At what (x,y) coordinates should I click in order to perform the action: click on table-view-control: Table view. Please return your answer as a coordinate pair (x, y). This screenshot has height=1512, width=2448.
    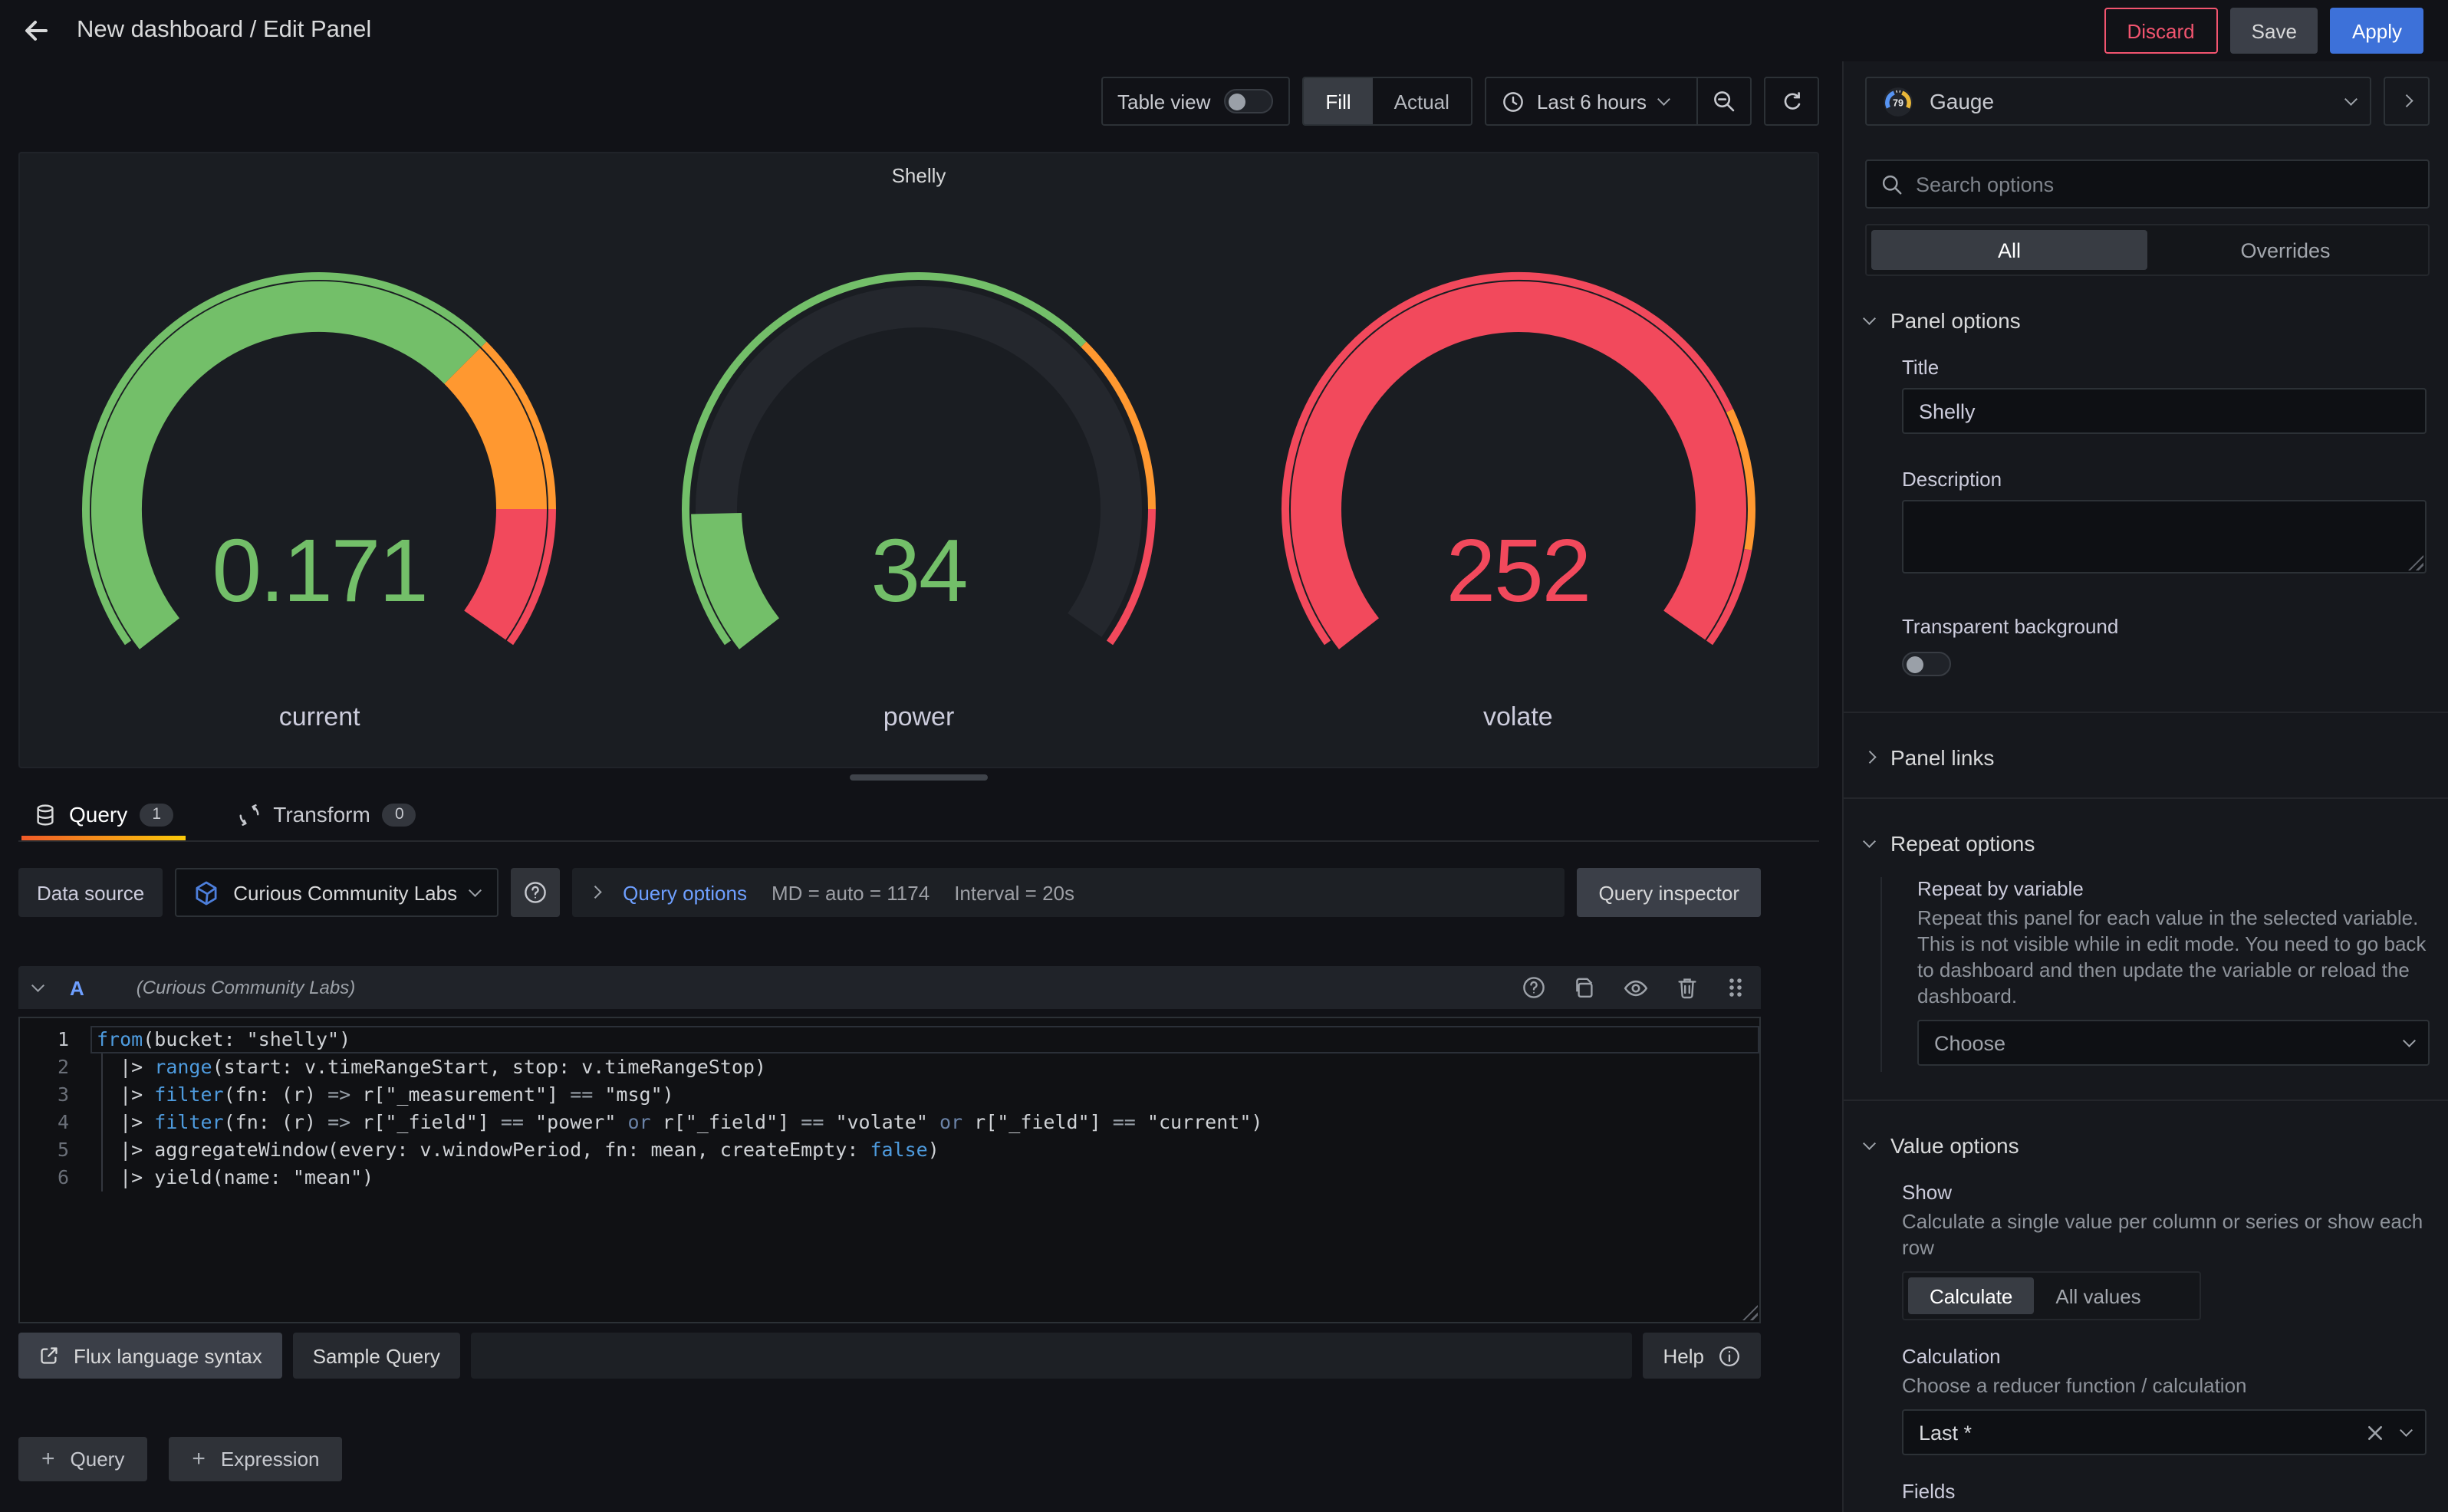
    Looking at the image, I should click on (1196, 101).